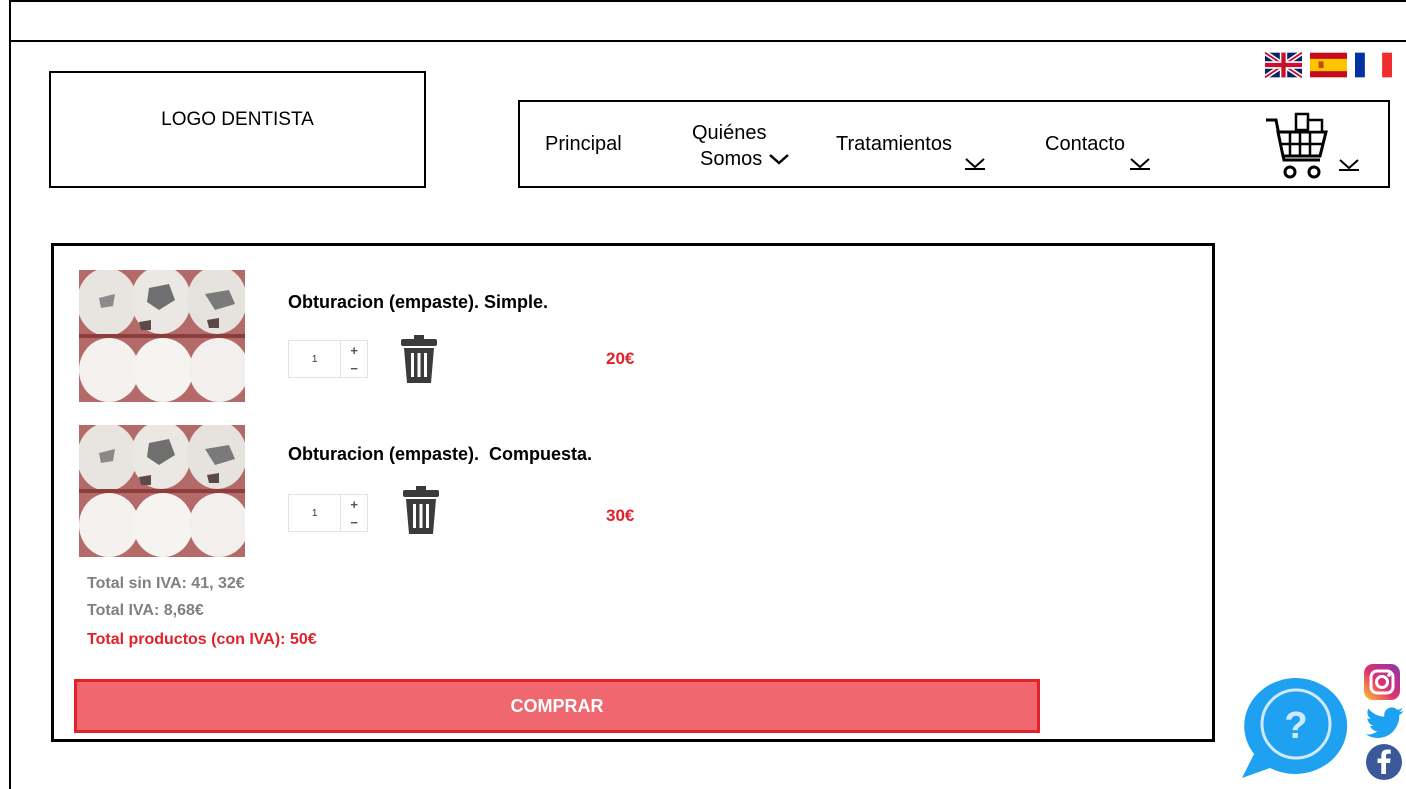 The height and width of the screenshot is (789, 1406). What do you see at coordinates (707, 21) in the screenshot?
I see `top-bar` at bounding box center [707, 21].